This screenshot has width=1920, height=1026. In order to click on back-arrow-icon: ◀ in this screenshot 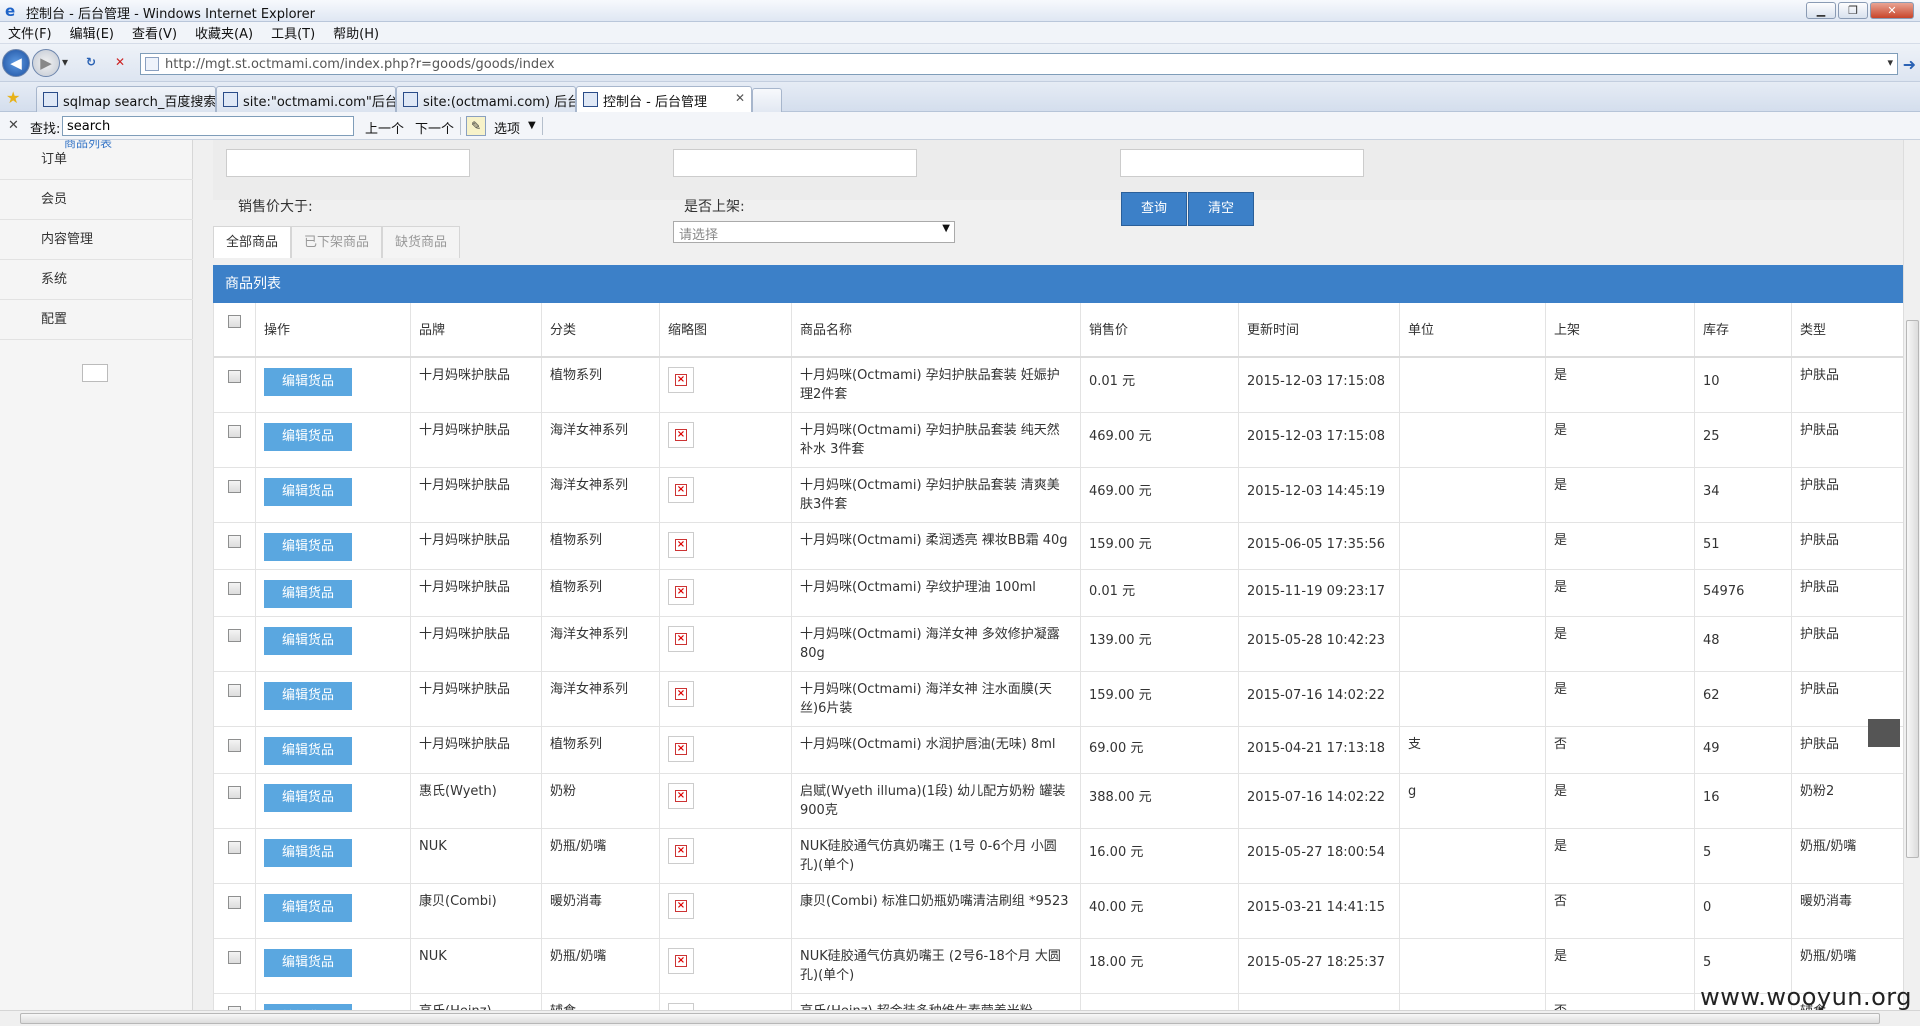, I will do `click(16, 63)`.